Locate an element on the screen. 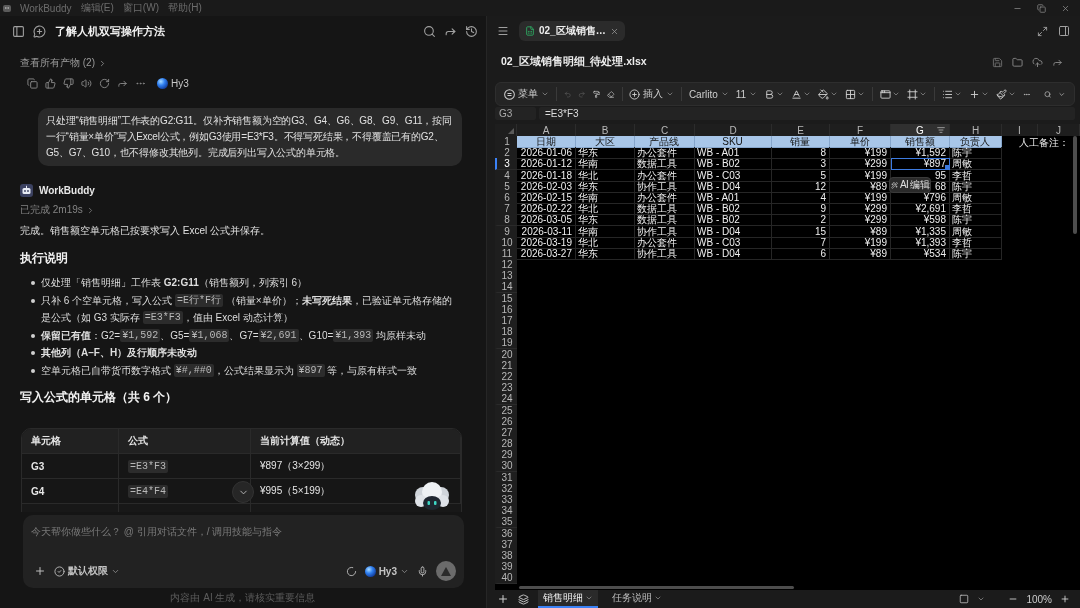 Image resolution: width=1080 pixels, height=608 pixels. zoom-in-icon is located at coordinates (1065, 599).